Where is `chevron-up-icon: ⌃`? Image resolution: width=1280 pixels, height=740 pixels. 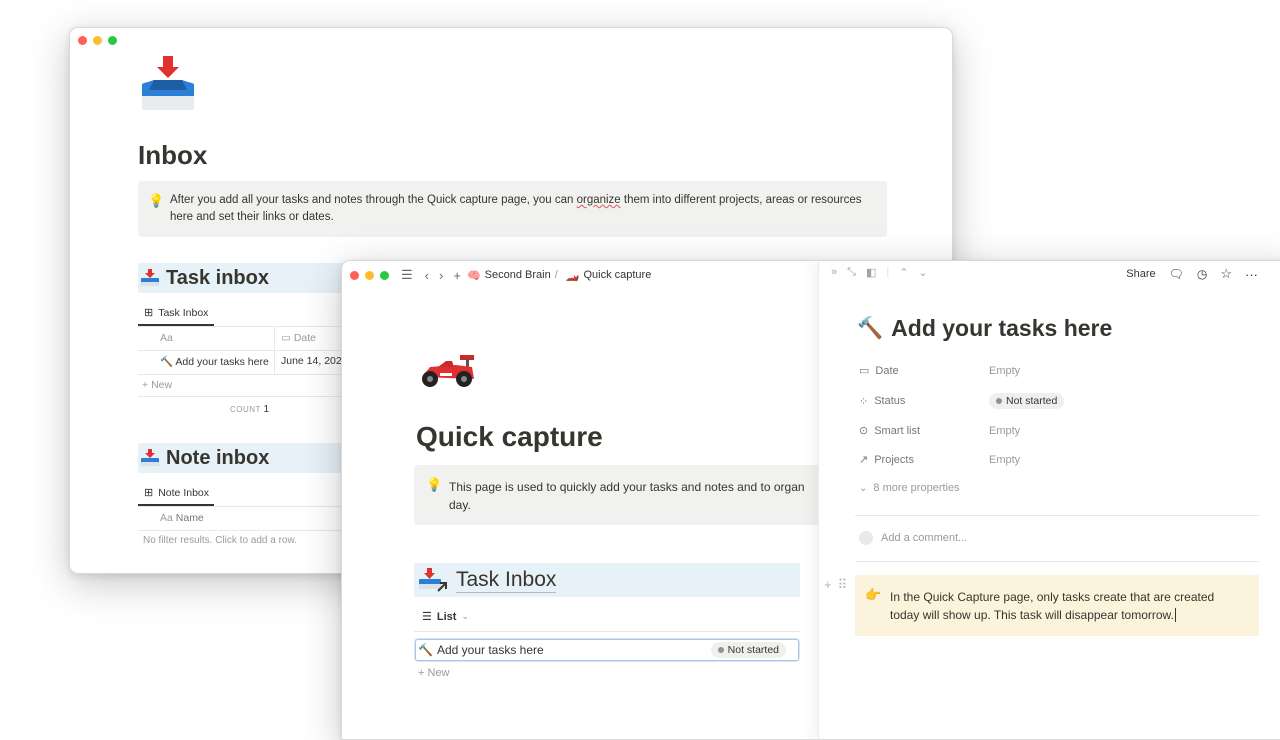 chevron-up-icon: ⌃ is located at coordinates (903, 272).